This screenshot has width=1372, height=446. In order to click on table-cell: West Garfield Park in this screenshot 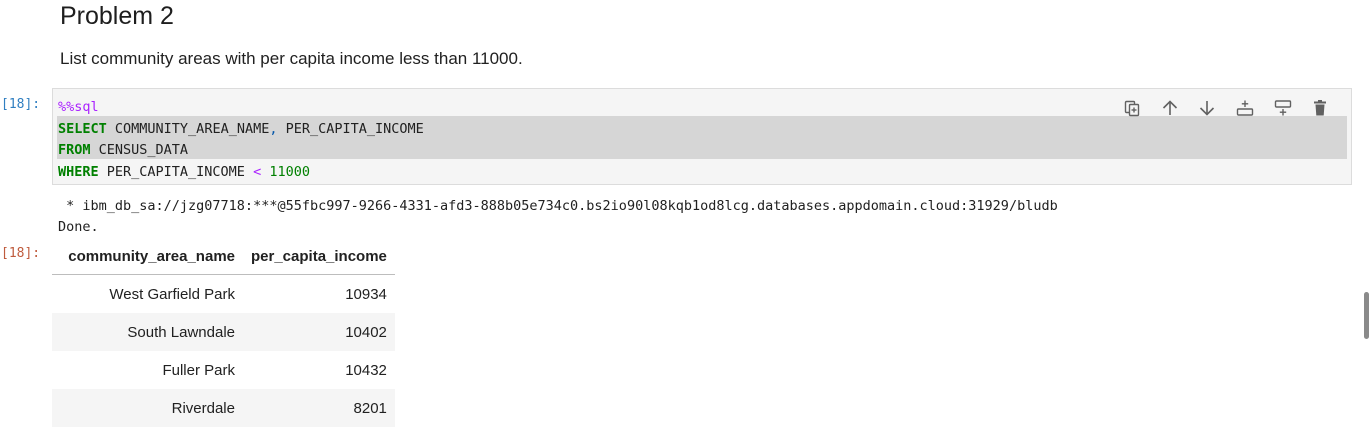, I will do `click(172, 294)`.